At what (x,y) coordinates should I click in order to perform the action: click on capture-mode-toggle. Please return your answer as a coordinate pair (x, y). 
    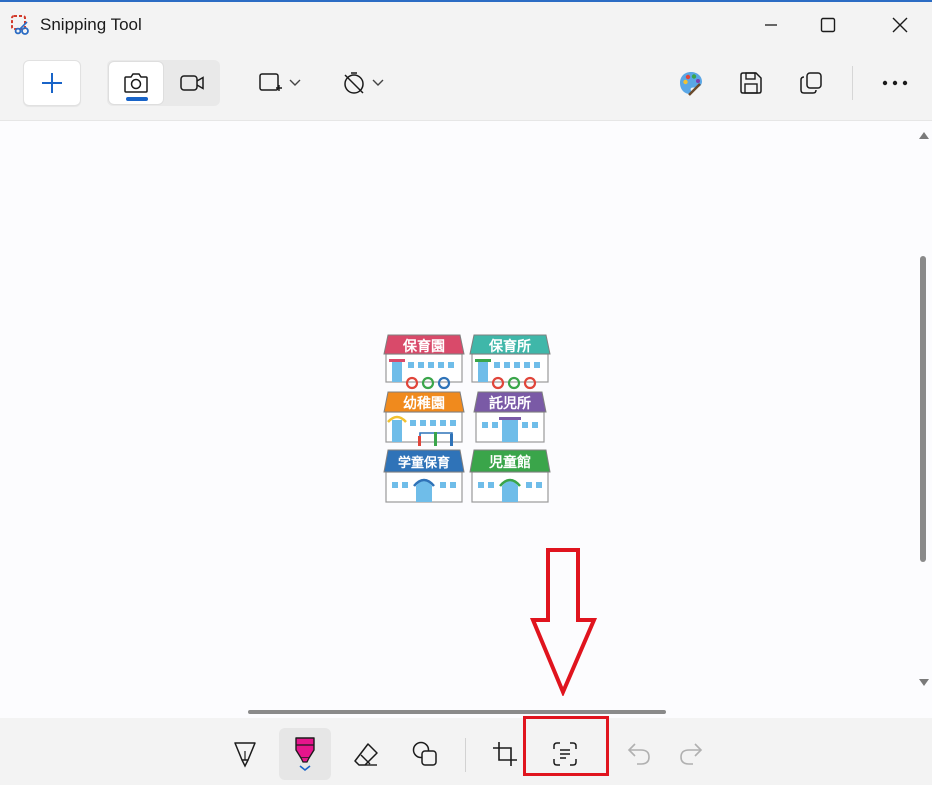
    Looking at the image, I should click on (163, 83).